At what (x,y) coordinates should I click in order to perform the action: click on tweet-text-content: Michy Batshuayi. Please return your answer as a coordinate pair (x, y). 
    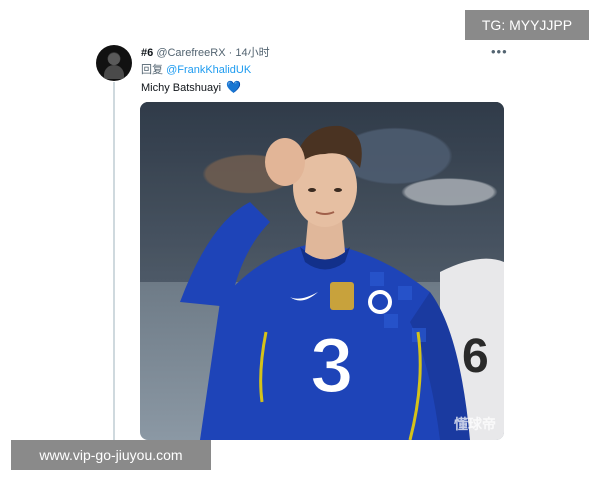
    Looking at the image, I should click on (181, 88).